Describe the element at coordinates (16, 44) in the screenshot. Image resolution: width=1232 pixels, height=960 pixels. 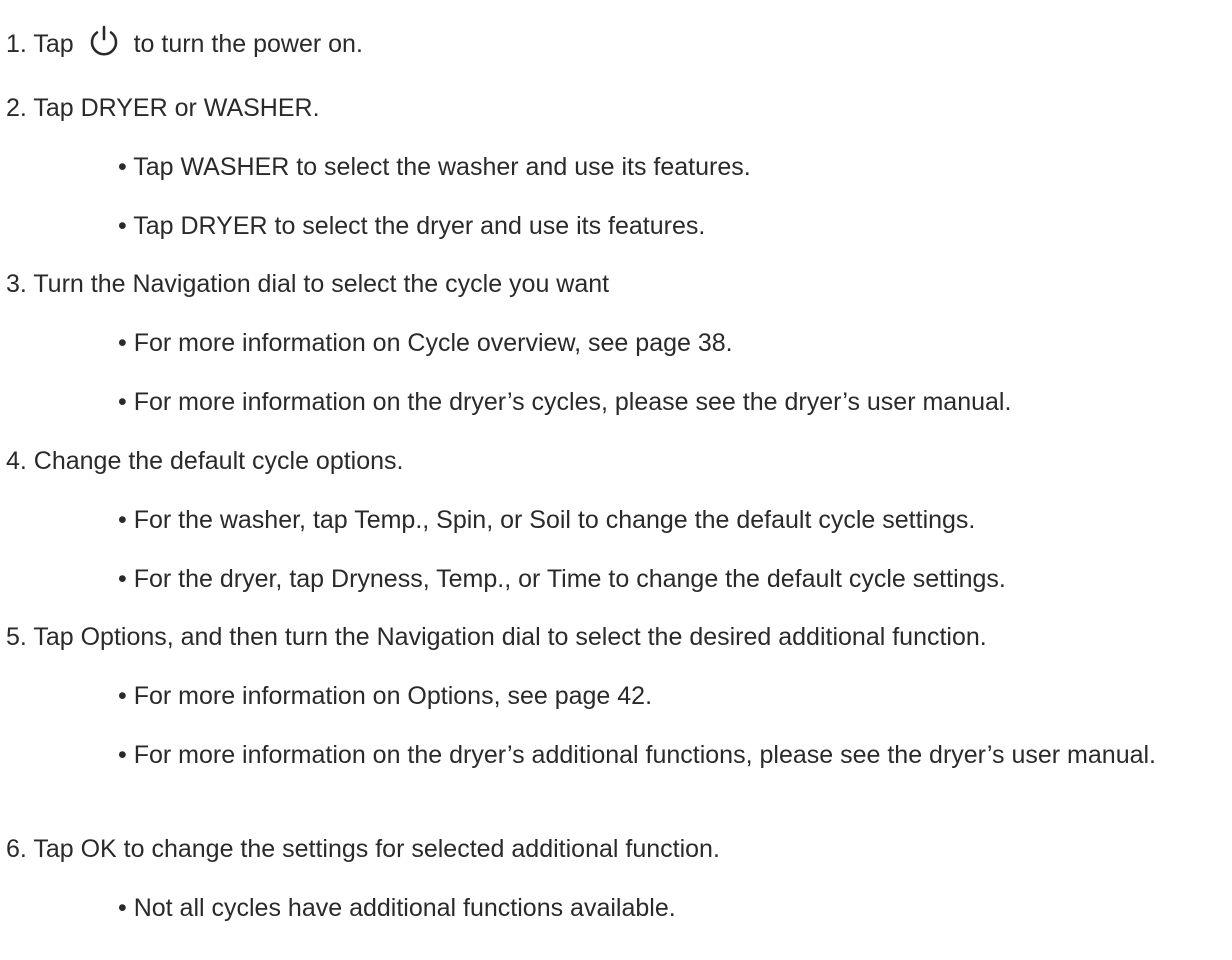
I see `step-1-number: 1.` at that location.